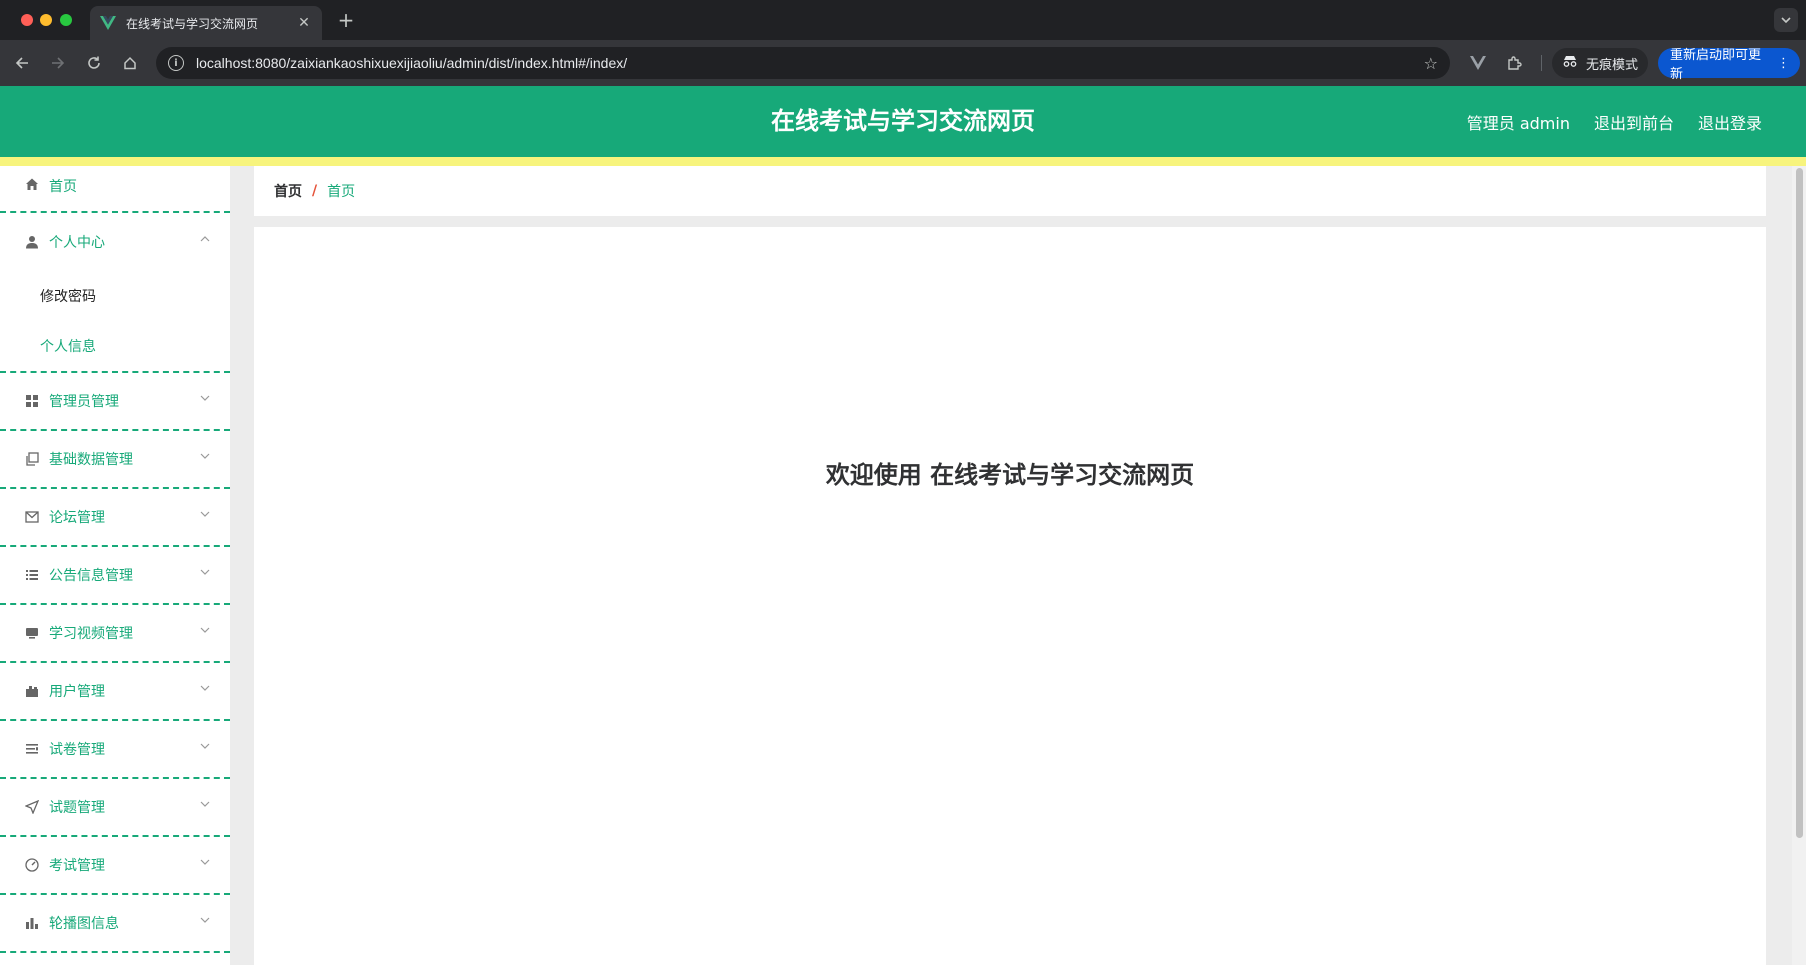  Describe the element at coordinates (32, 749) in the screenshot. I see `sliders-icon` at that location.